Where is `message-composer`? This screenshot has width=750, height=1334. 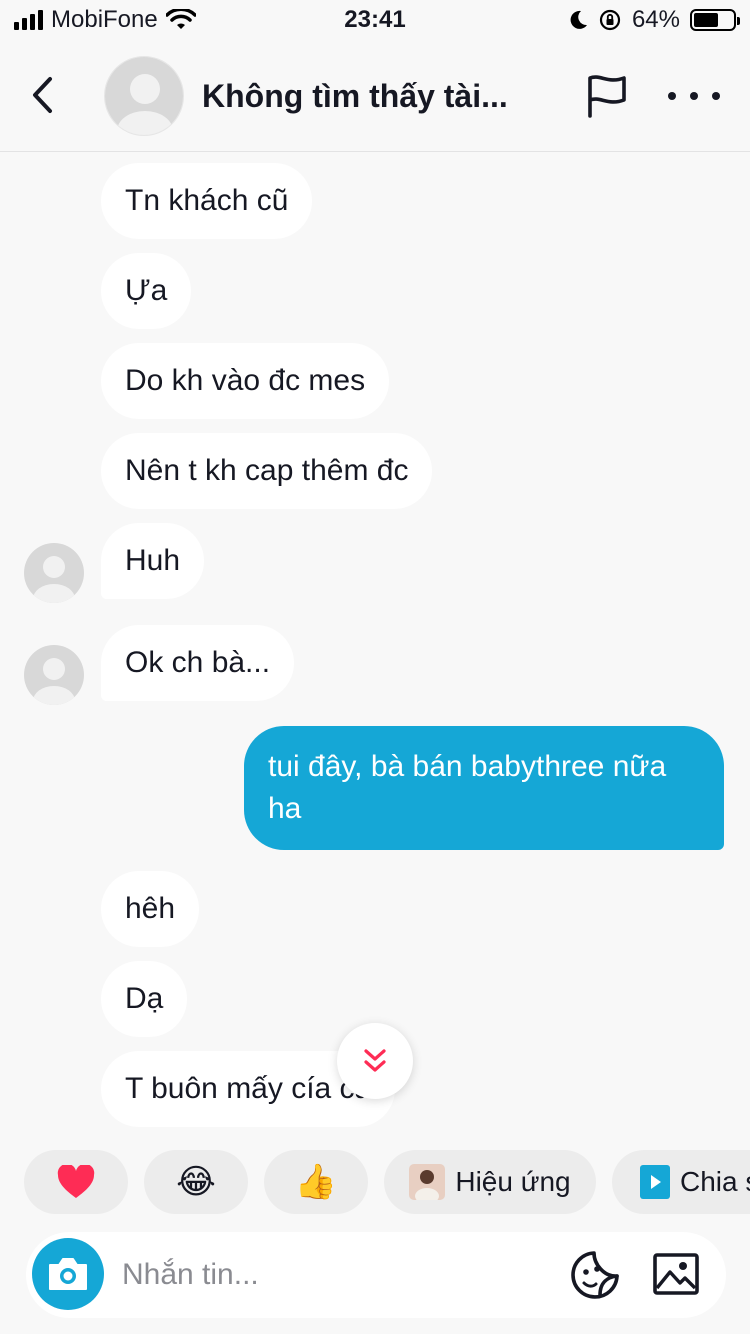 message-composer is located at coordinates (376, 1275).